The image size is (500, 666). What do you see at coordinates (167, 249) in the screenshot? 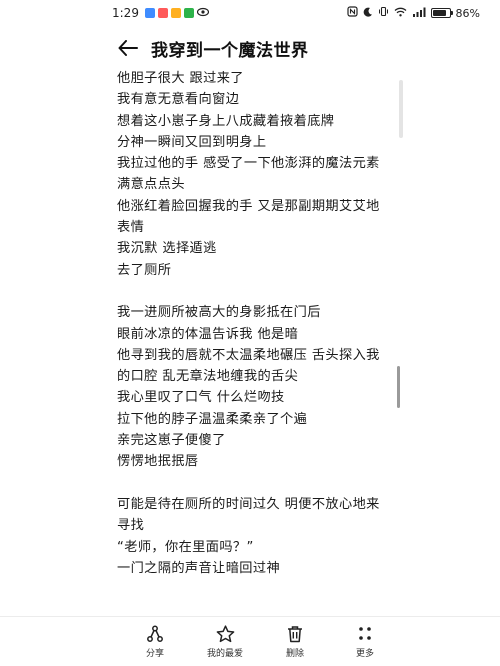
I see `text-line: 我沉默 选择遁逃` at bounding box center [167, 249].